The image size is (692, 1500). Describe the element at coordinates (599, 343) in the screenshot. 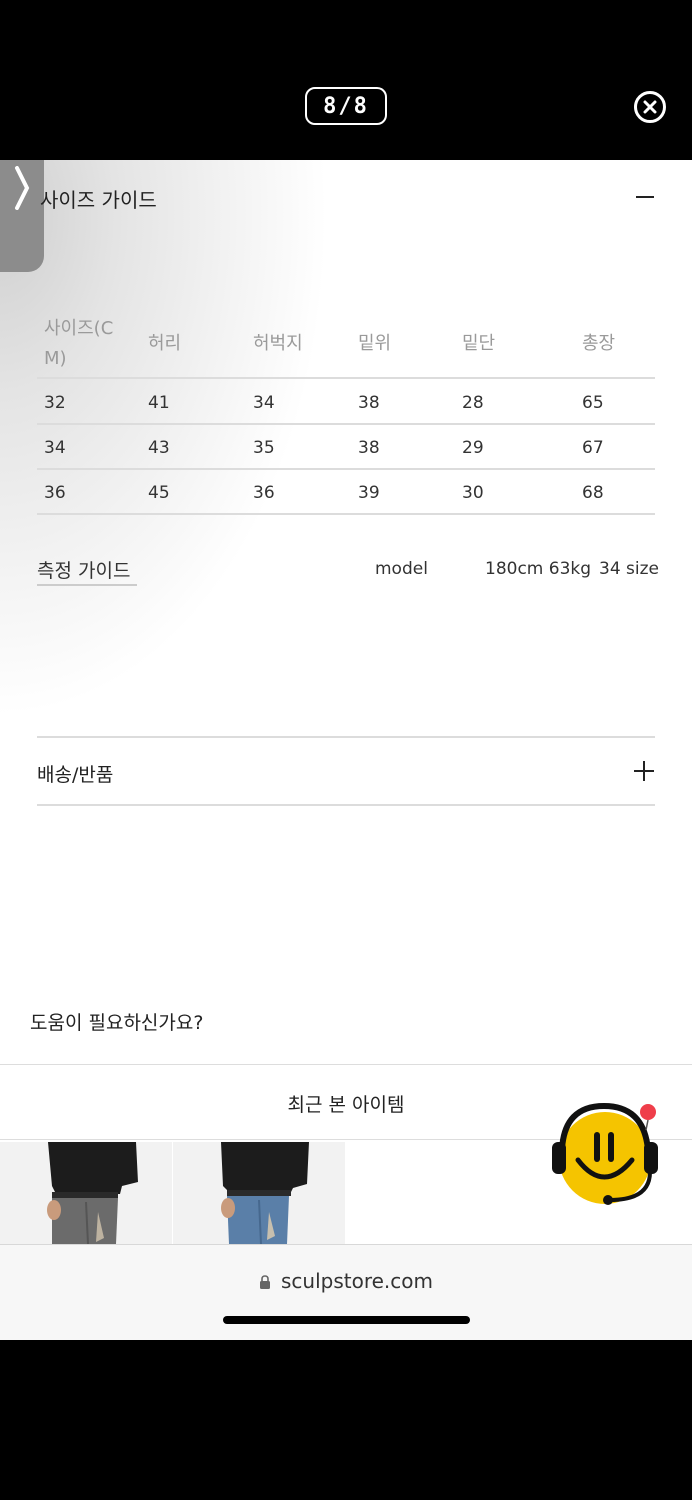

I see `length-header: 총장` at that location.